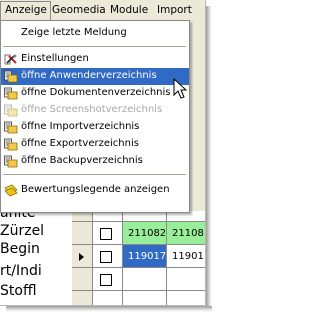  I want to click on menu-item-oeffne-backupverzeichnis: öffne Backupverzeichnis, so click(95, 161).